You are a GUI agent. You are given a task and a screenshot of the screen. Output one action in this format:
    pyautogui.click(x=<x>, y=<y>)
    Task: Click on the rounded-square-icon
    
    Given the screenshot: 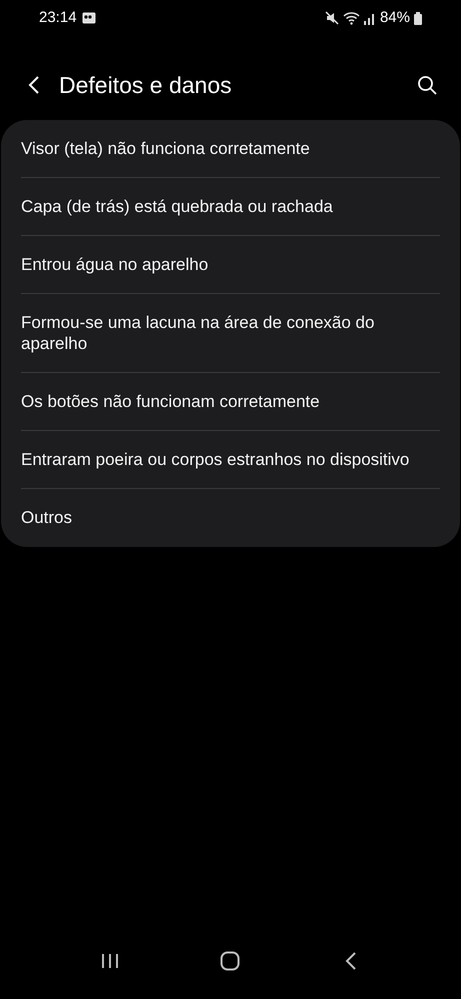 What is the action you would take?
    pyautogui.click(x=230, y=961)
    